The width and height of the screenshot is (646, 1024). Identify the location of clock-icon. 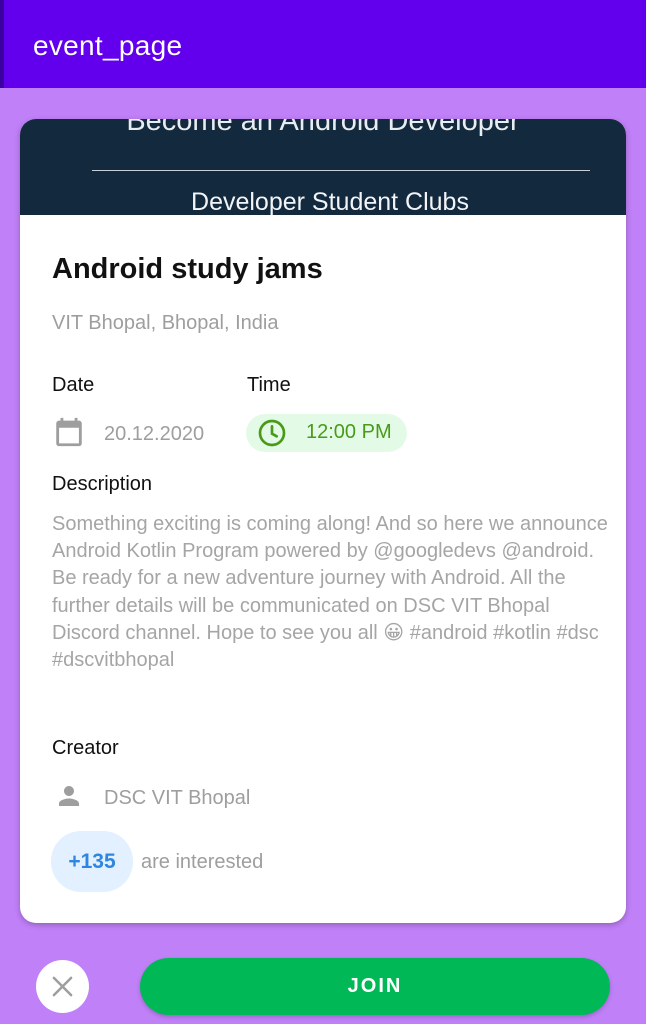
(272, 433).